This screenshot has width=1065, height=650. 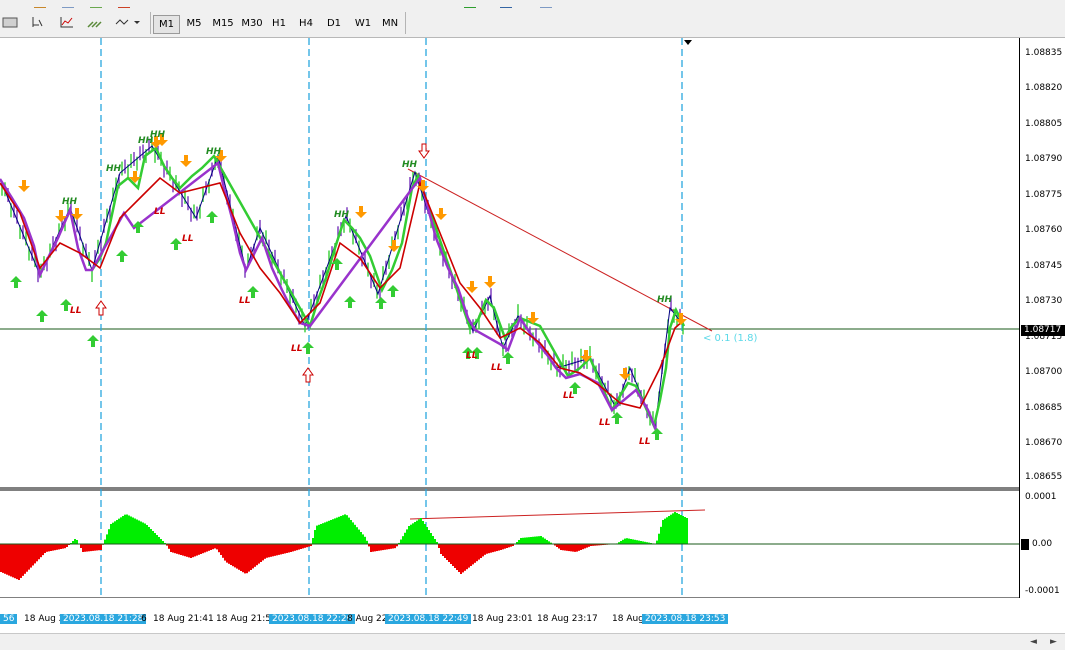 I want to click on tf-d1: D1, so click(x=334, y=23).